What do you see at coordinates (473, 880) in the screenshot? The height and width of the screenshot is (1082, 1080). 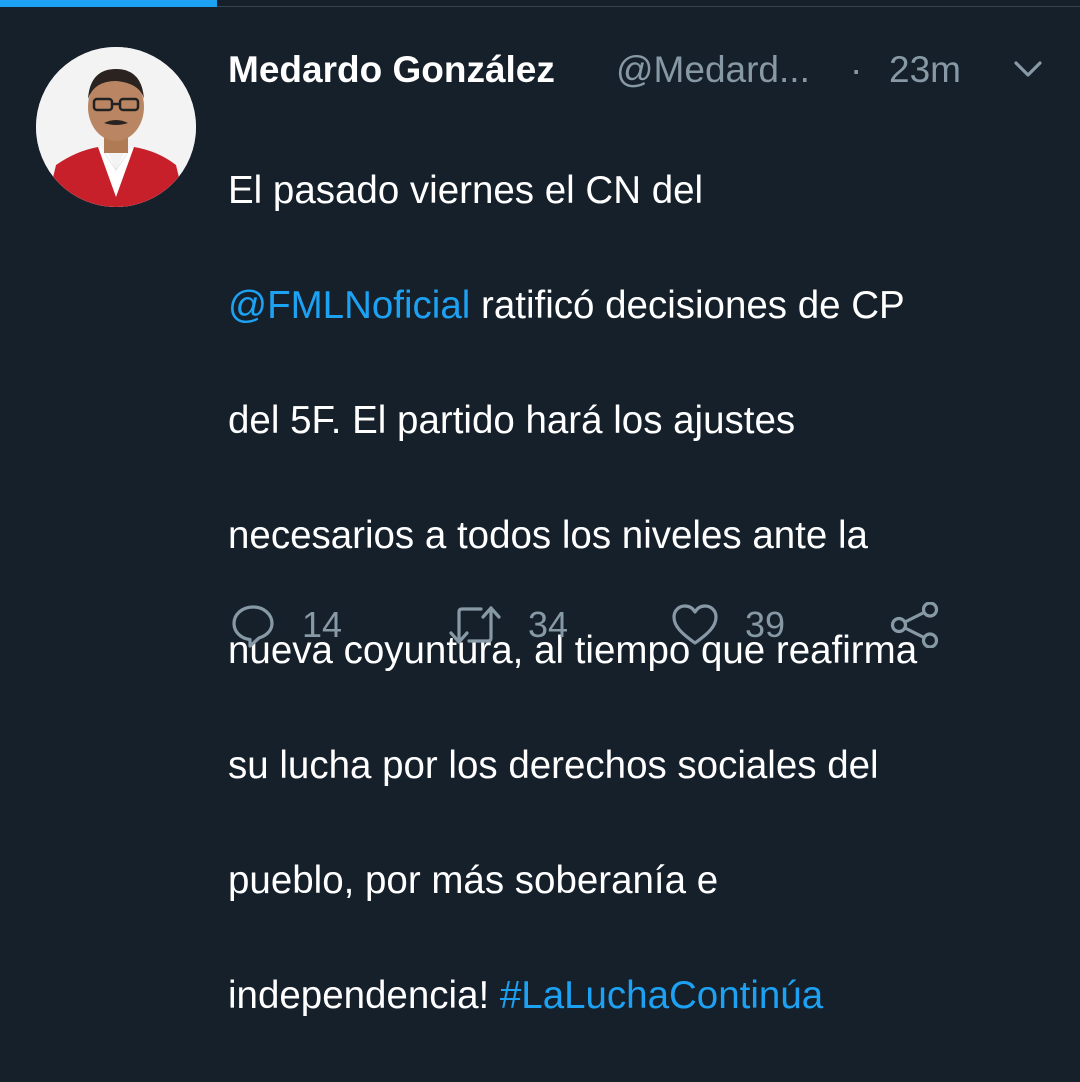 I see `tweet-text-line: pueblo, por más soberanía e` at bounding box center [473, 880].